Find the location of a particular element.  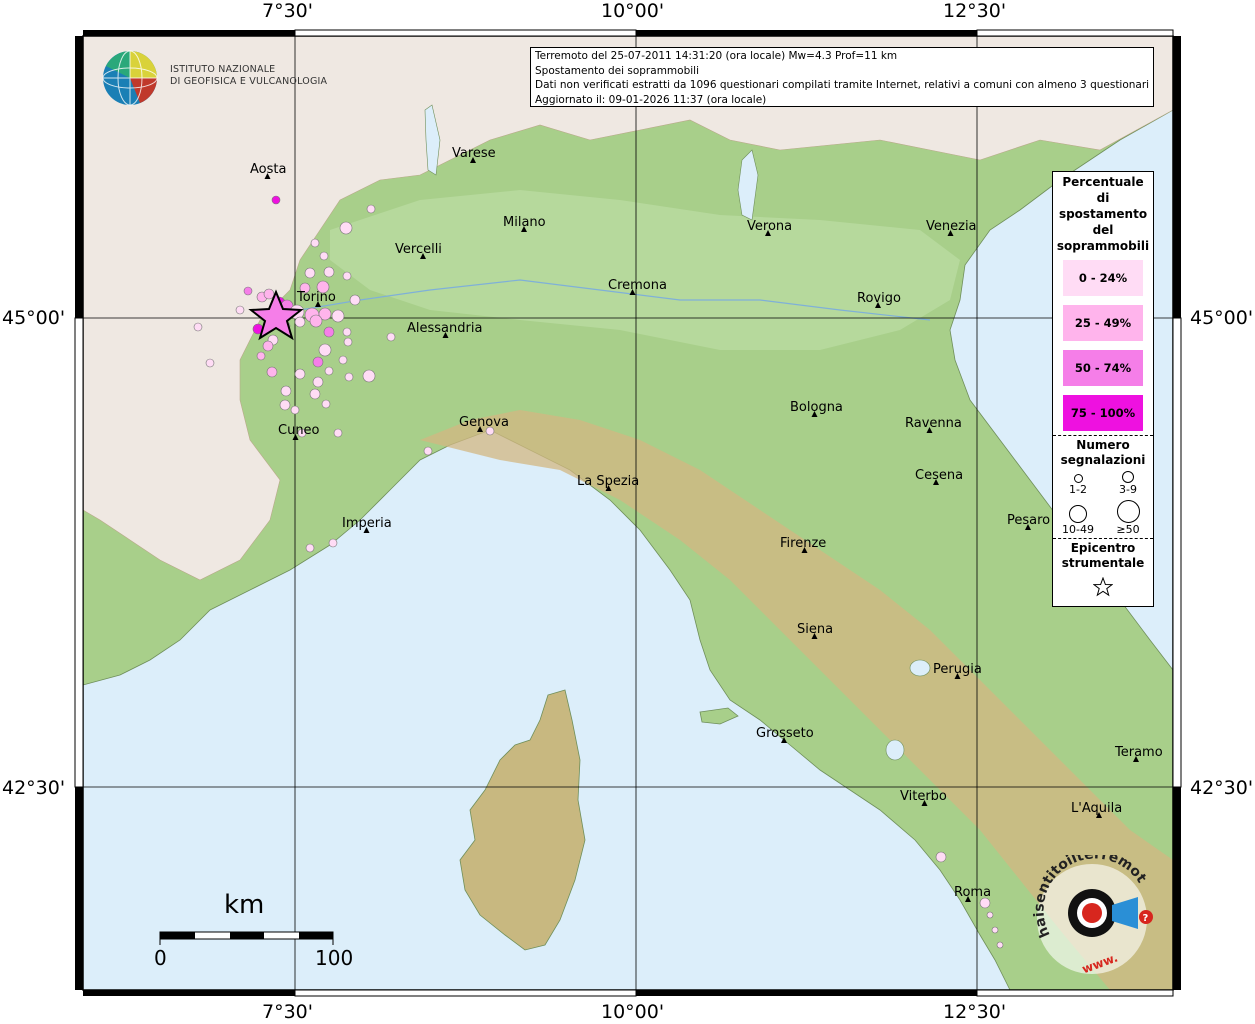

size-circle-medium is located at coordinates (1128, 477).